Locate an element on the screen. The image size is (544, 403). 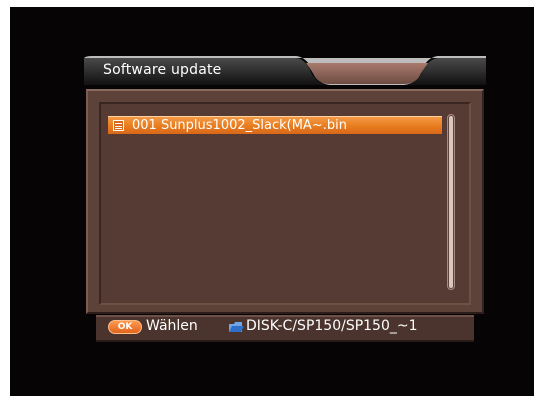
file-icon is located at coordinates (118, 125).